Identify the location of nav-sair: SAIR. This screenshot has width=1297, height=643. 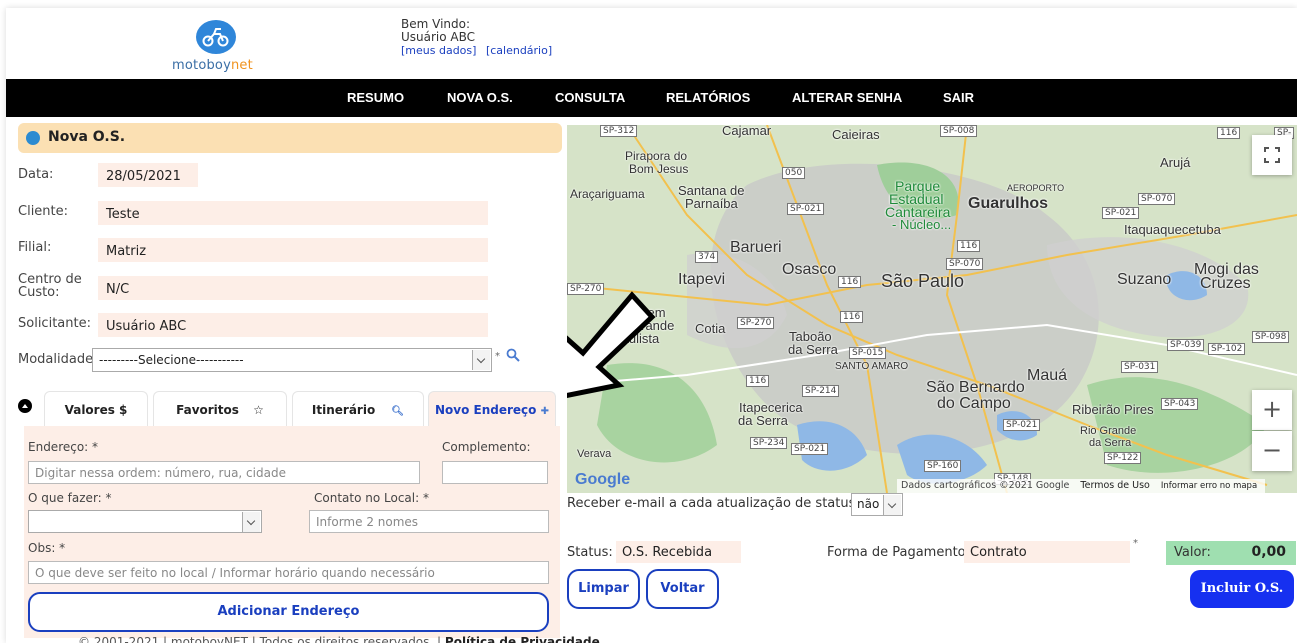
(958, 97).